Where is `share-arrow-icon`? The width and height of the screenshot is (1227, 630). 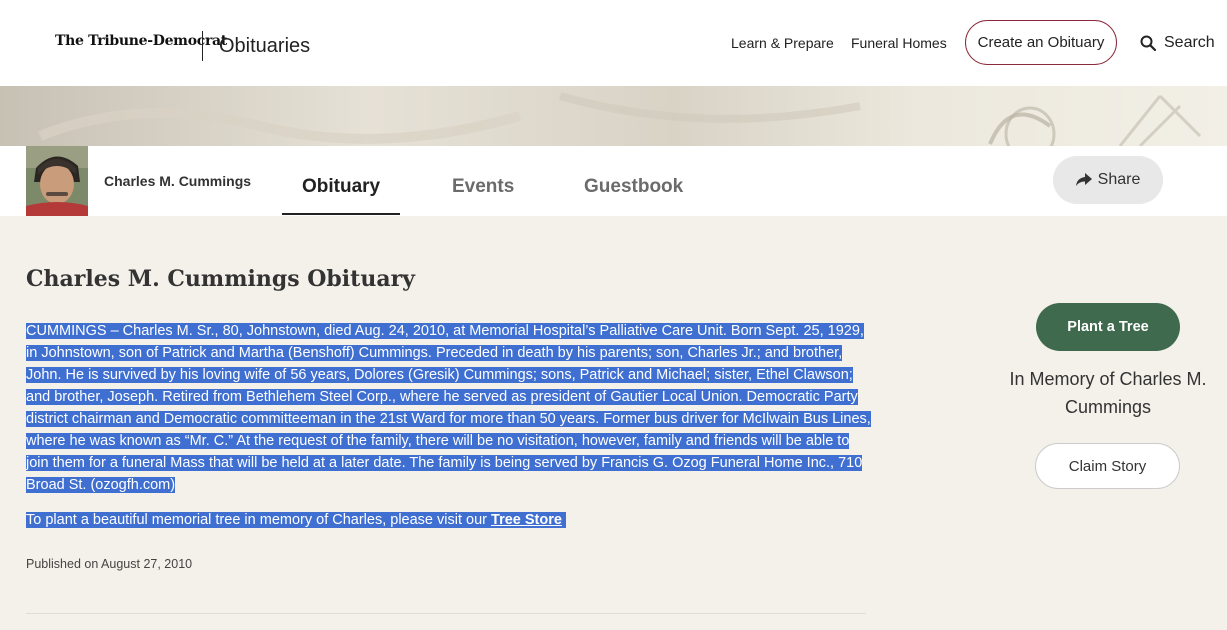 share-arrow-icon is located at coordinates (1083, 179).